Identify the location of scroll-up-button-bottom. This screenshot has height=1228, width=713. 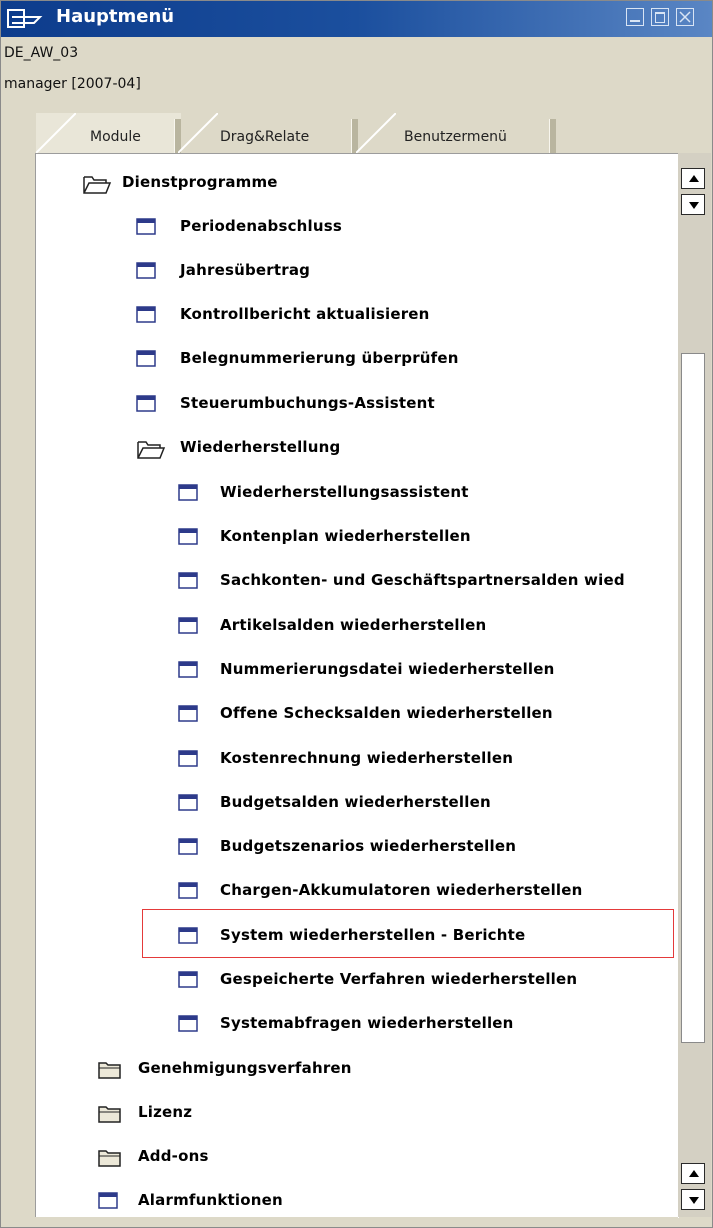
(693, 1173).